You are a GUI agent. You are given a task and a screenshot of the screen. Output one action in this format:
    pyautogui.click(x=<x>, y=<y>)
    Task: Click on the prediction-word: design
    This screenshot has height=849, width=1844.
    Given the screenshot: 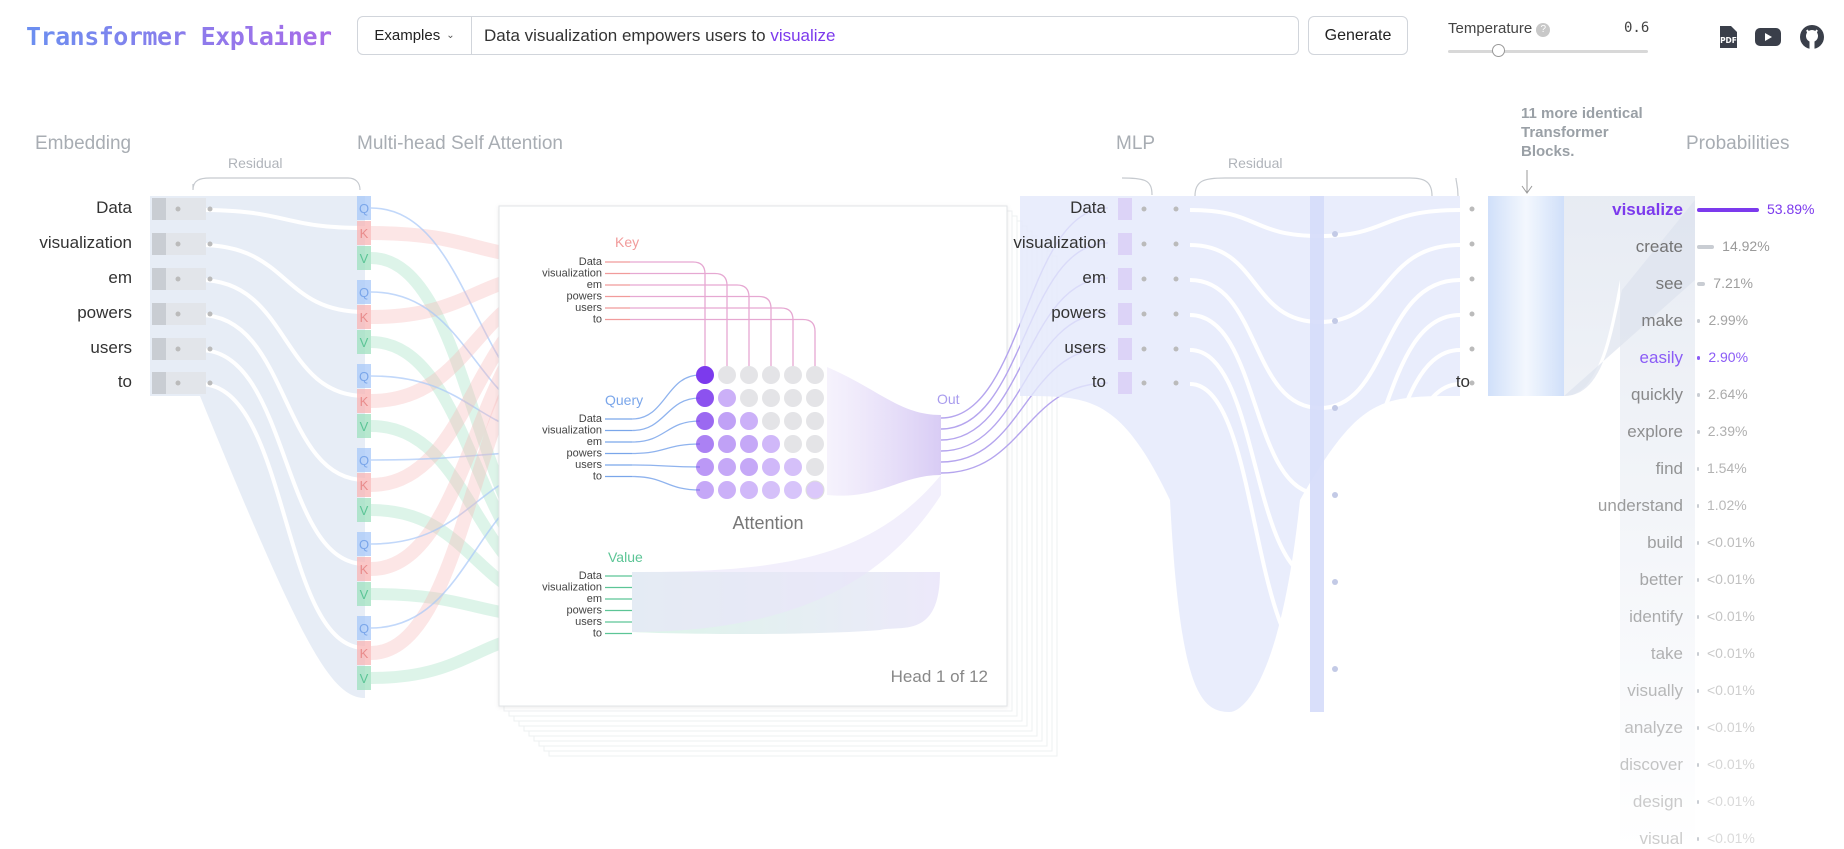 What is the action you would take?
    pyautogui.click(x=1623, y=802)
    